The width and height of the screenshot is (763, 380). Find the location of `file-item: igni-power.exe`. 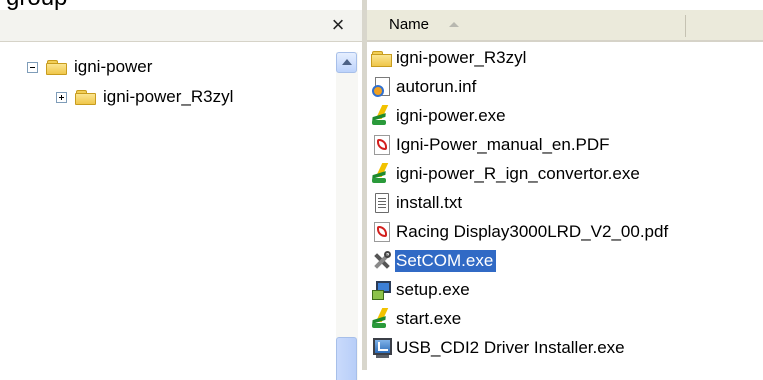

file-item: igni-power.exe is located at coordinates (440, 116).